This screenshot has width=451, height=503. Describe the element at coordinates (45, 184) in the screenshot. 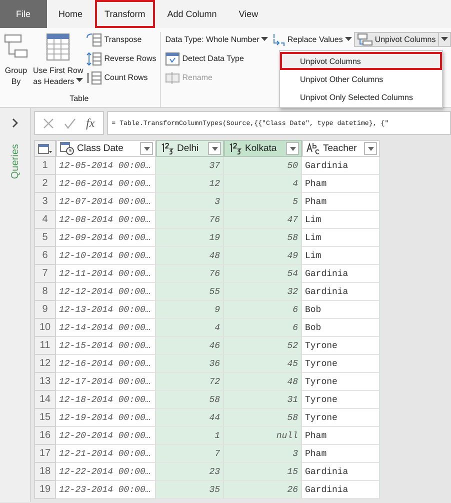

I see `row-number: 2` at that location.